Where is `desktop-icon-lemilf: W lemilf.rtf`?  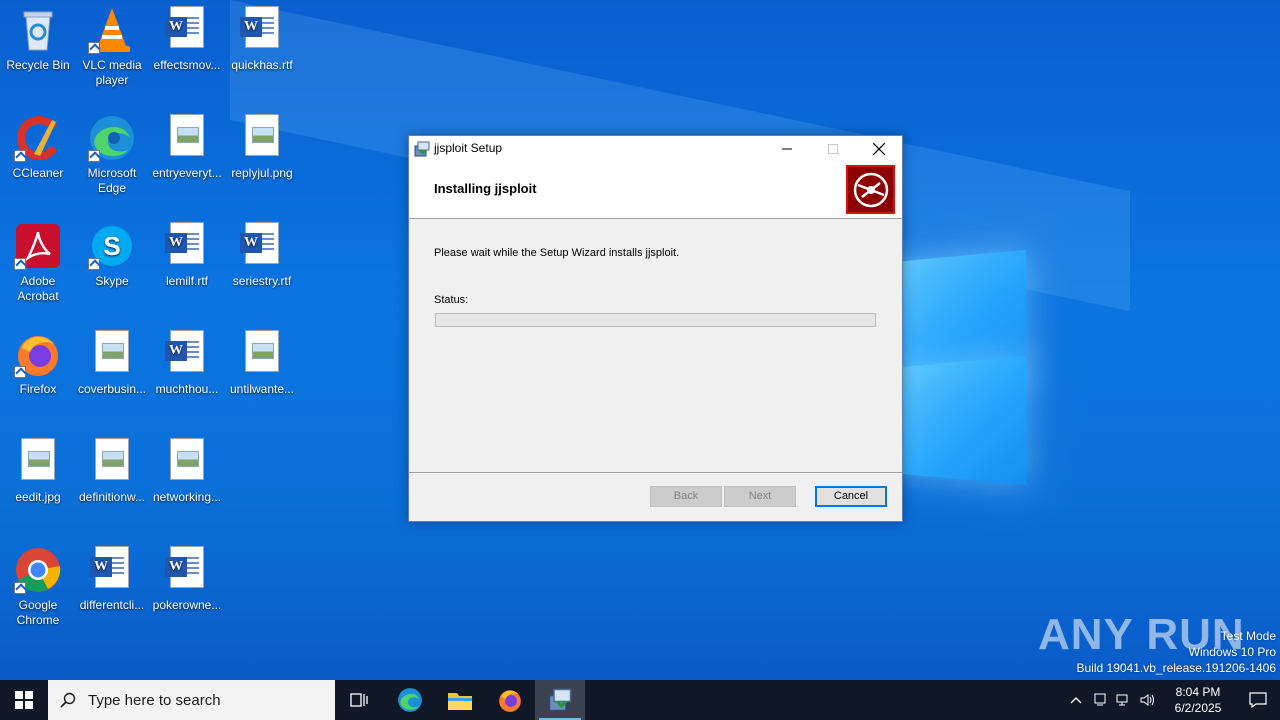 desktop-icon-lemilf: W lemilf.rtf is located at coordinates (187, 252).